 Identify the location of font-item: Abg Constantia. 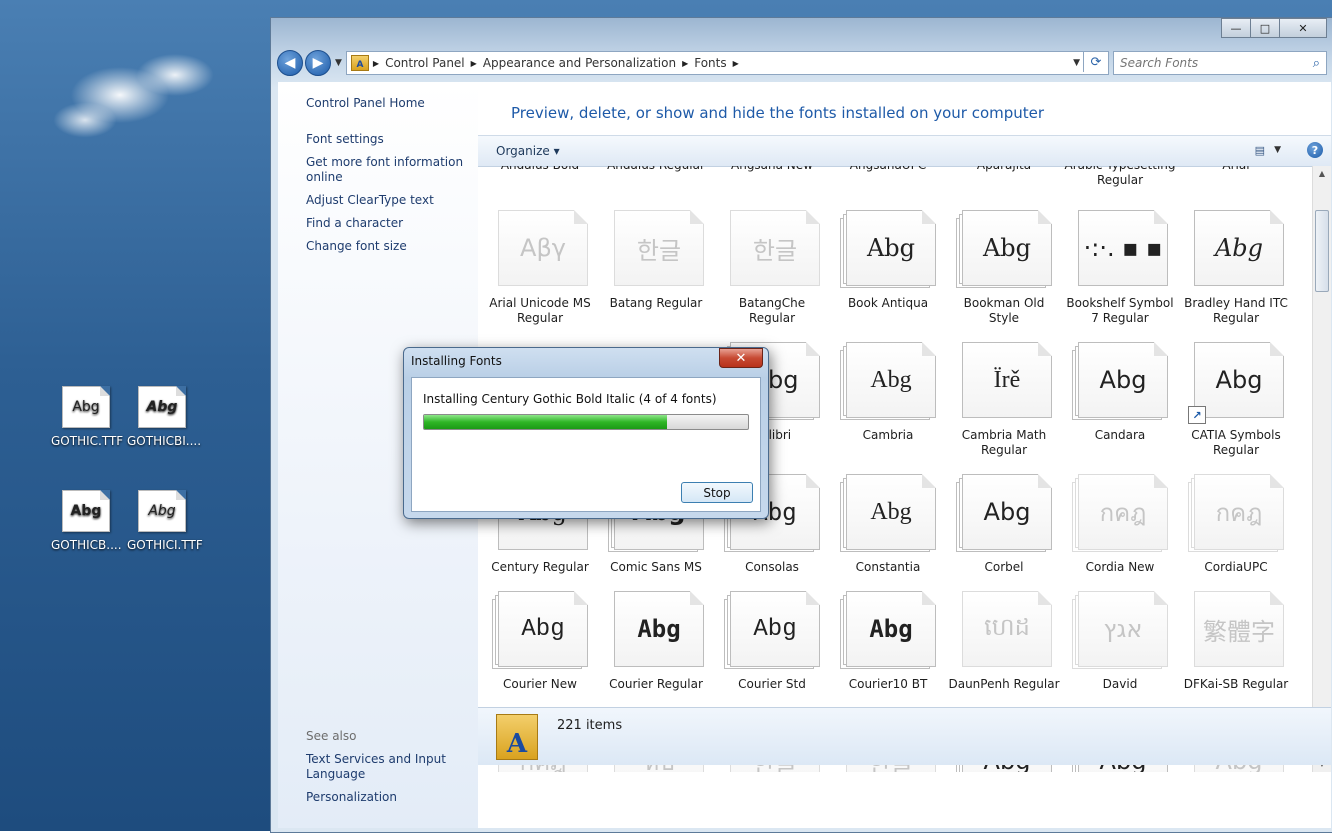
(888, 523).